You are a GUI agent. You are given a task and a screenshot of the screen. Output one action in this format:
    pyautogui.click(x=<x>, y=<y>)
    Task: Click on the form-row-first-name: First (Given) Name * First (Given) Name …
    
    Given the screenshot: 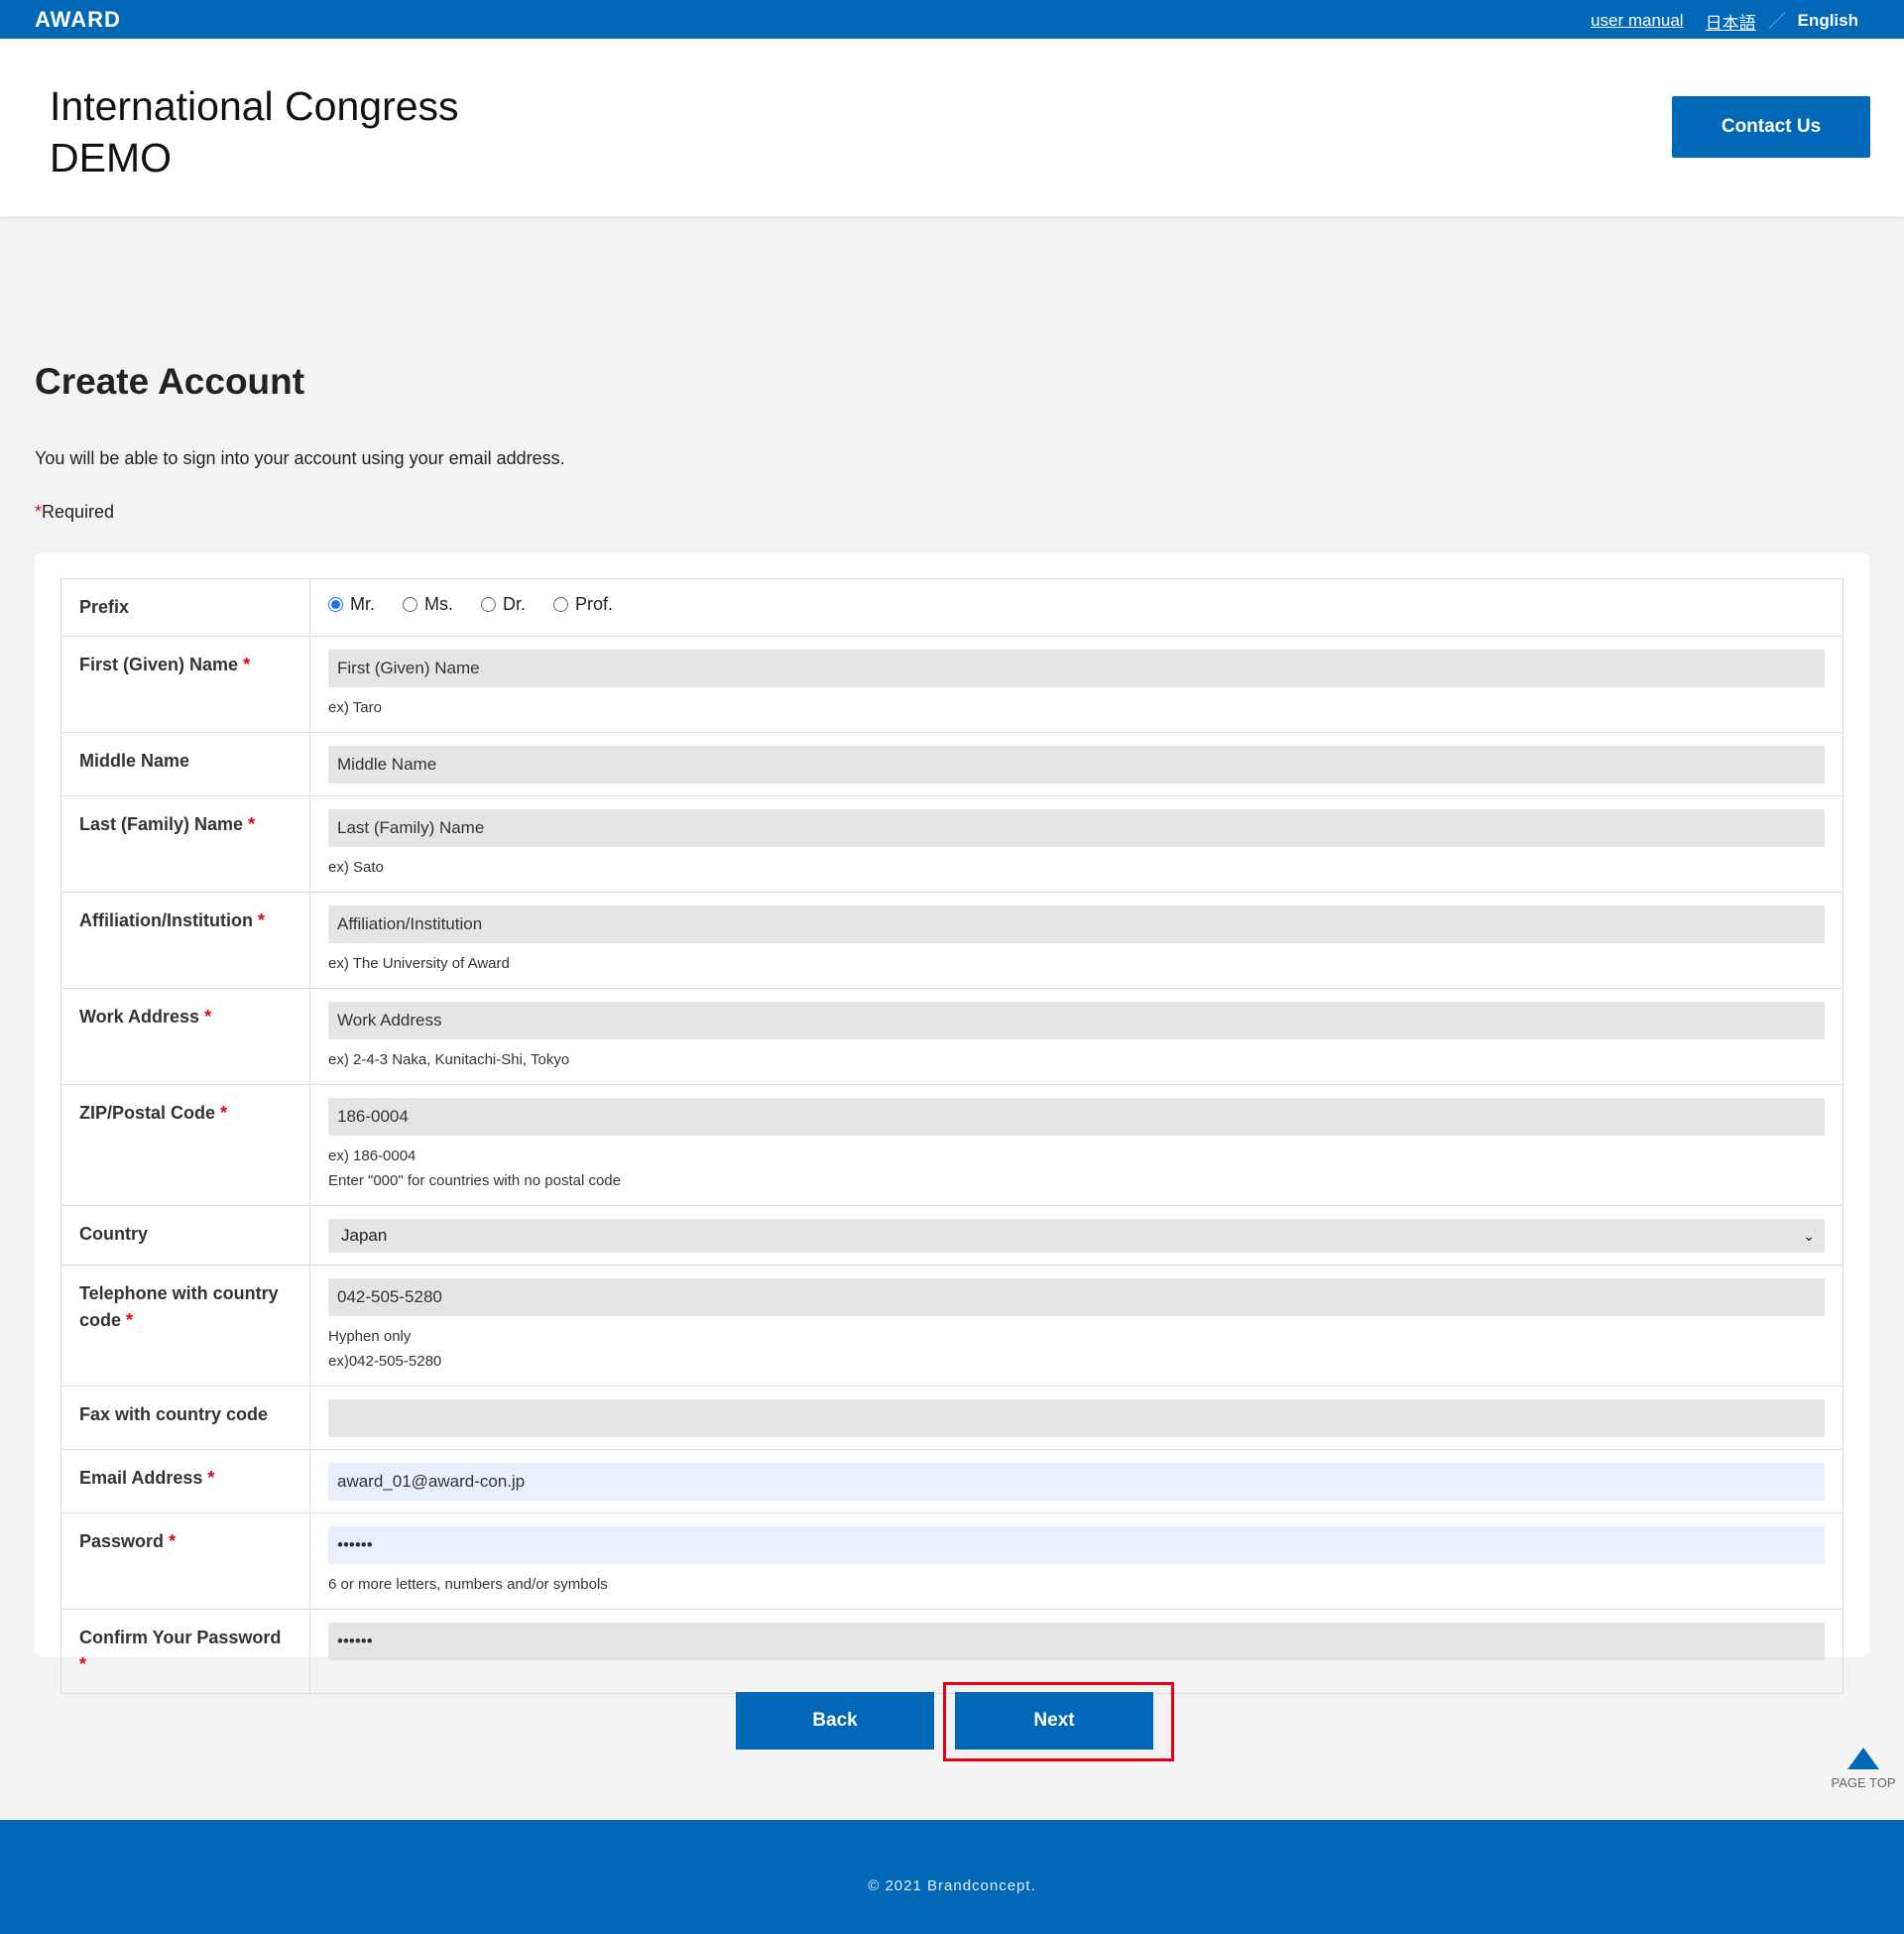 What is the action you would take?
    pyautogui.click(x=952, y=684)
    